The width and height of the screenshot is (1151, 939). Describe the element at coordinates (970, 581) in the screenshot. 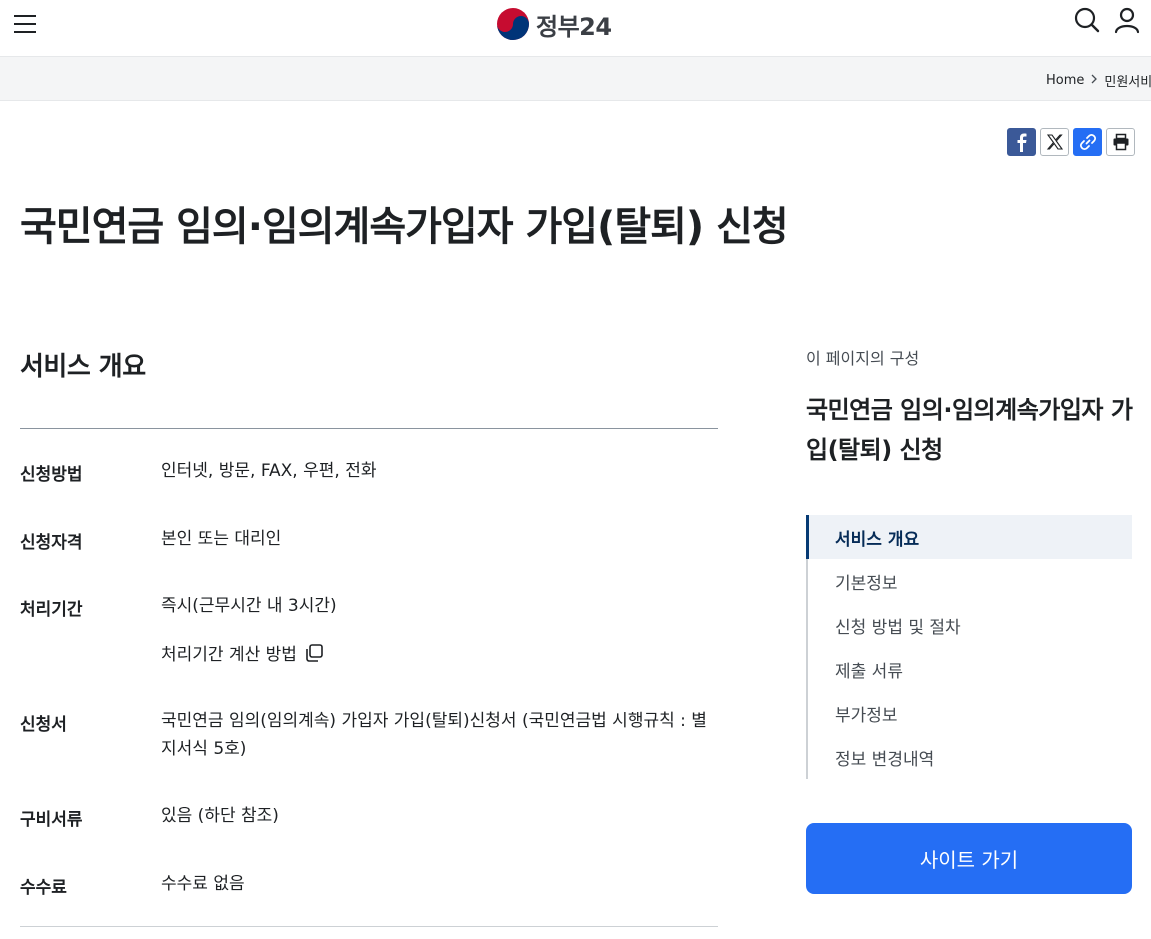

I see `toc-item-basic-info: 기본정보` at that location.